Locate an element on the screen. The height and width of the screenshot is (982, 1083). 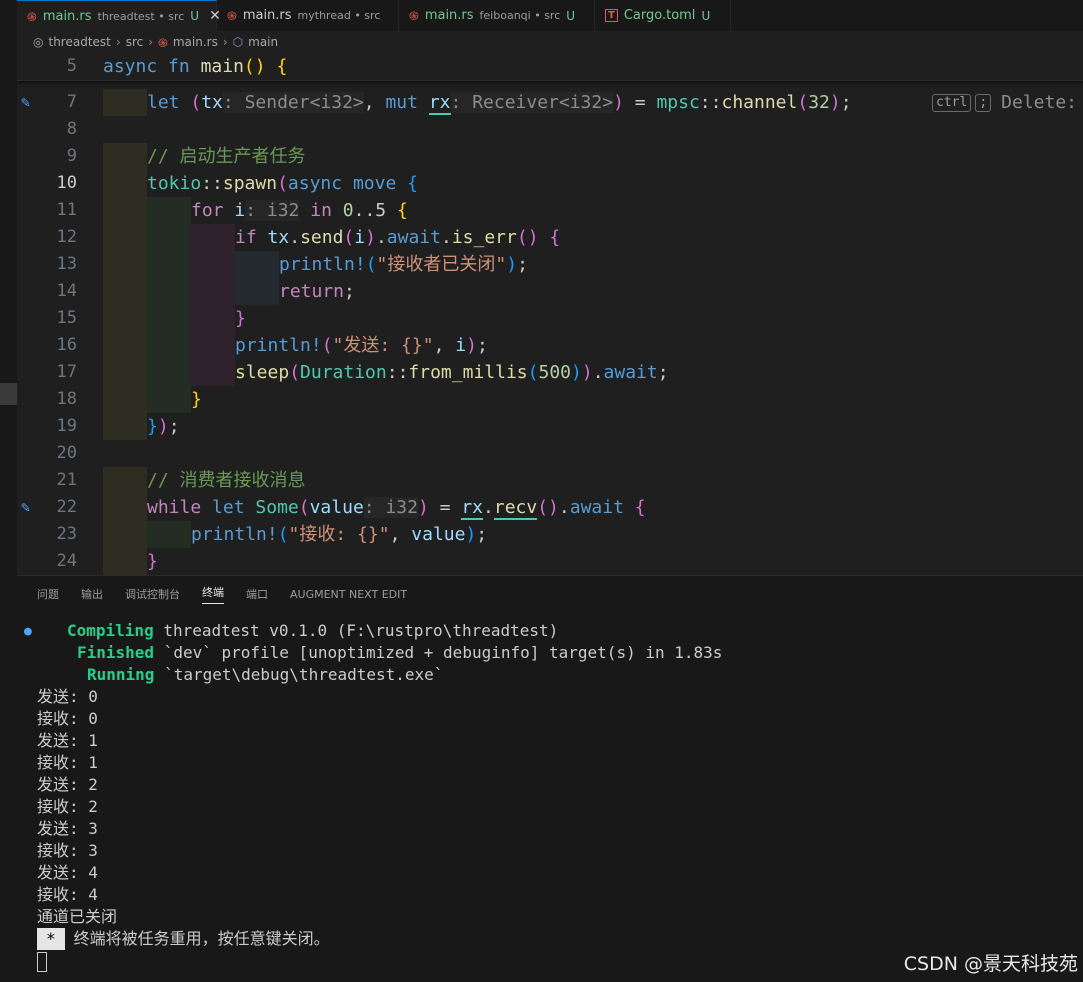
inline-edit-hint: ctrl; Delete: is located at coordinates (1004, 102).